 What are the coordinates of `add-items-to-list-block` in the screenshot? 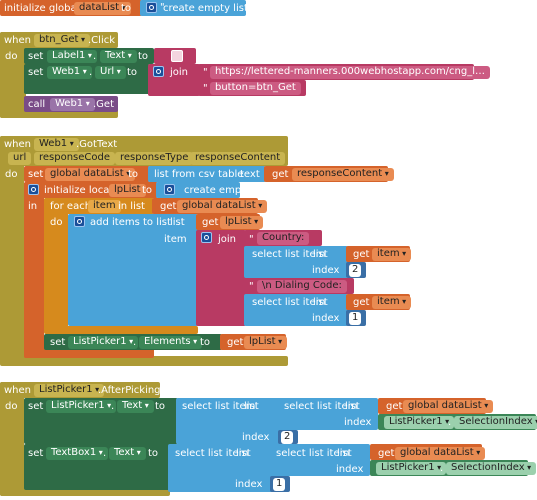 It's located at (133, 270).